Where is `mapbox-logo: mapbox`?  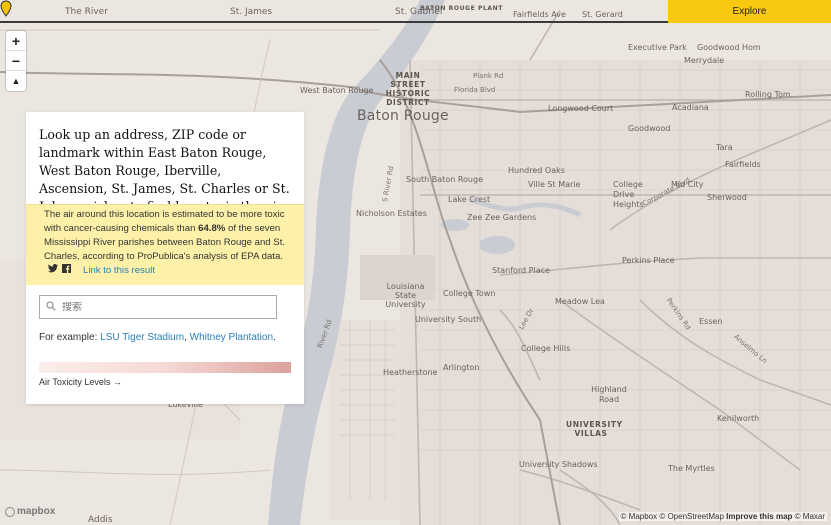 mapbox-logo: mapbox is located at coordinates (30, 511).